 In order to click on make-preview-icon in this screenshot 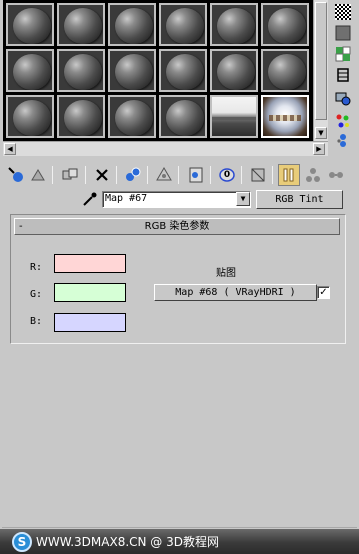, I will do `click(343, 98)`.